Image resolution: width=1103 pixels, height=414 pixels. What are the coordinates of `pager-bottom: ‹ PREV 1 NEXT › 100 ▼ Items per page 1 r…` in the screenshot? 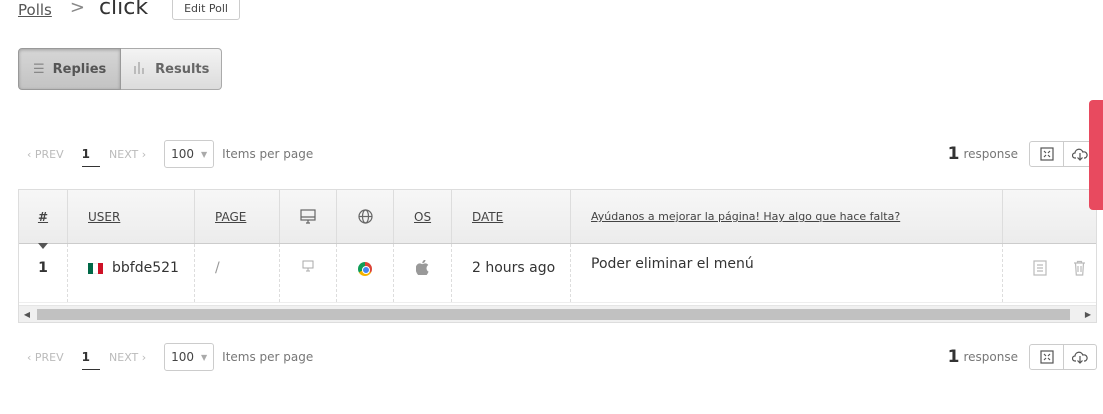 It's located at (557, 357).